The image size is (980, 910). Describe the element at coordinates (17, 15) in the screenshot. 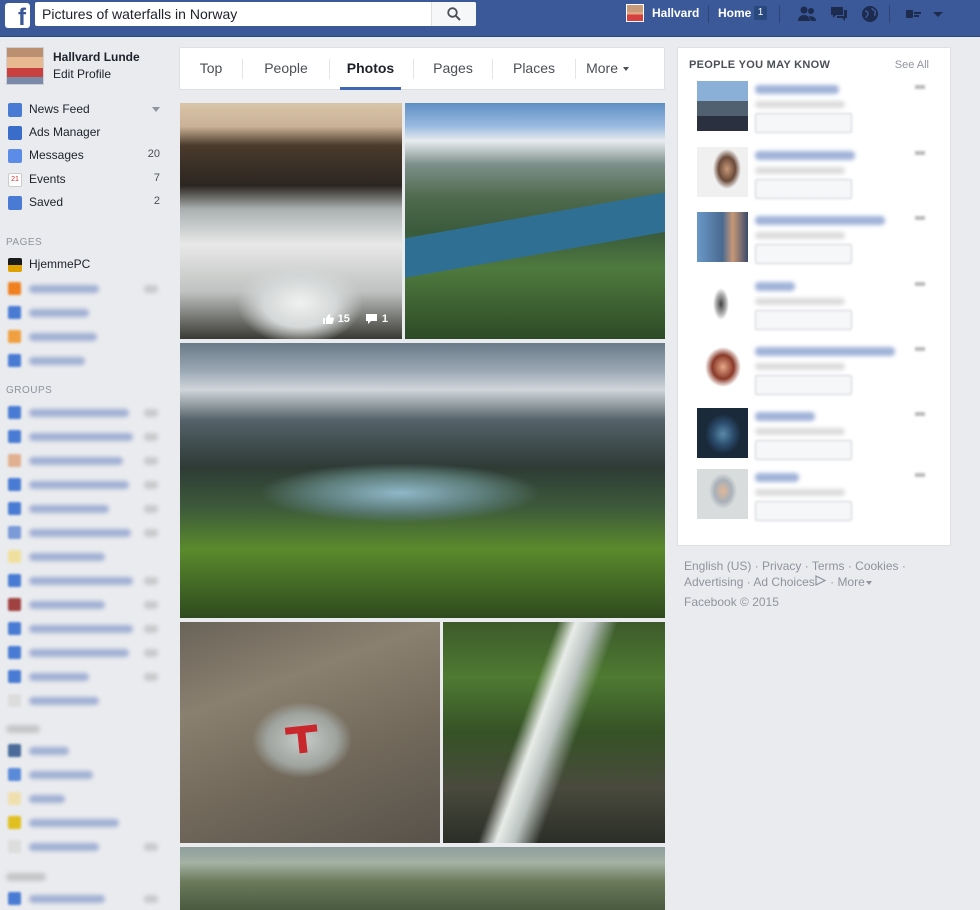

I see `facebook-logo-icon: f` at that location.